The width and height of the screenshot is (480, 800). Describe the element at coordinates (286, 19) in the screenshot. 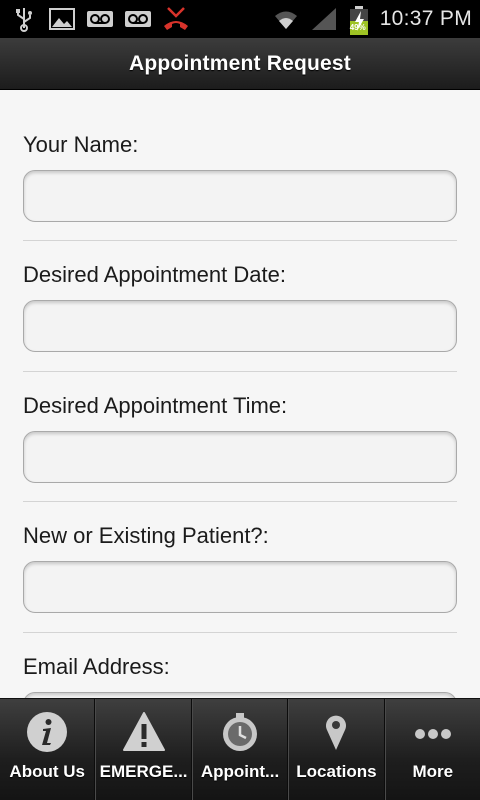

I see `wifi-icon` at that location.